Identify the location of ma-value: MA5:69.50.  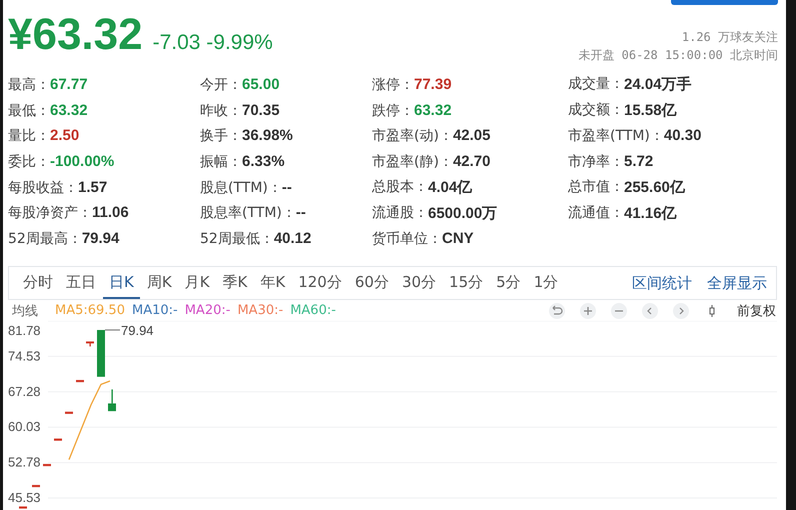
(90, 310).